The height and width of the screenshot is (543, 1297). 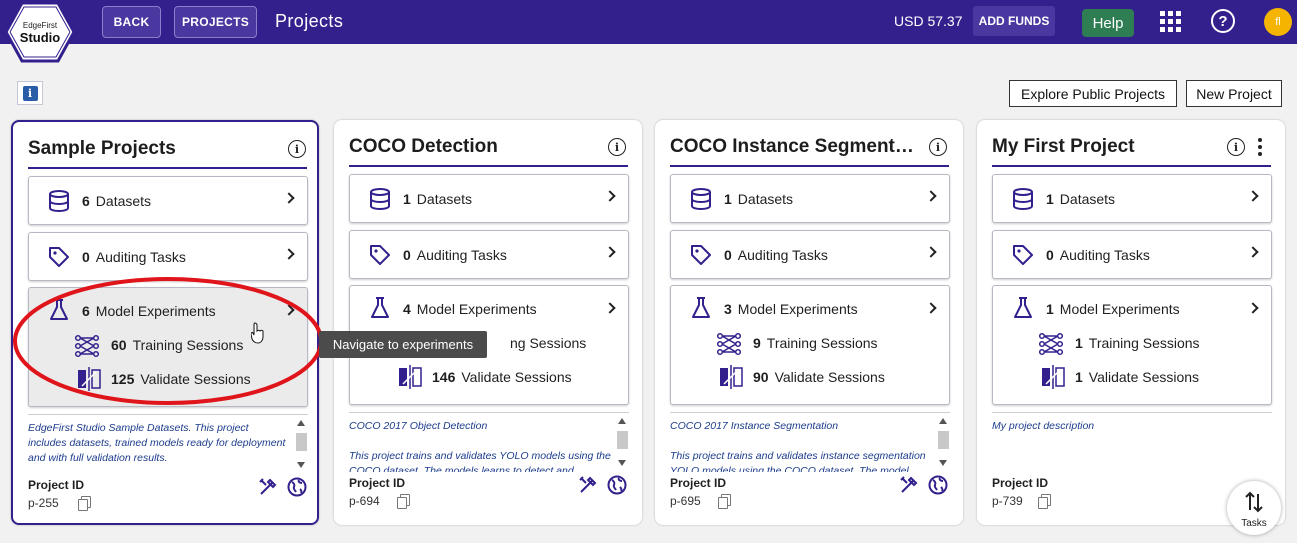 What do you see at coordinates (502, 377) in the screenshot?
I see `validate-text: 146 Validate Sessions` at bounding box center [502, 377].